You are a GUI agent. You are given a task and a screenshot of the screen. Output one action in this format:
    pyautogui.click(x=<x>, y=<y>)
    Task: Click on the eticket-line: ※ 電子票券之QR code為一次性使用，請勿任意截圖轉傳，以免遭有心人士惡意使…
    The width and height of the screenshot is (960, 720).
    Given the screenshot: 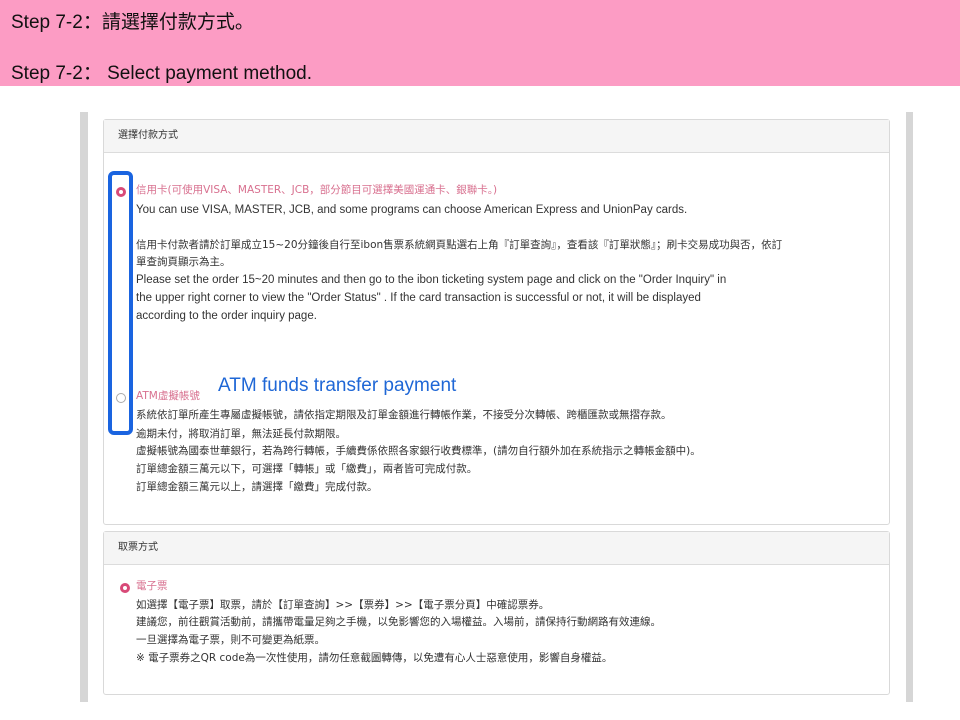 What is the action you would take?
    pyautogui.click(x=374, y=658)
    